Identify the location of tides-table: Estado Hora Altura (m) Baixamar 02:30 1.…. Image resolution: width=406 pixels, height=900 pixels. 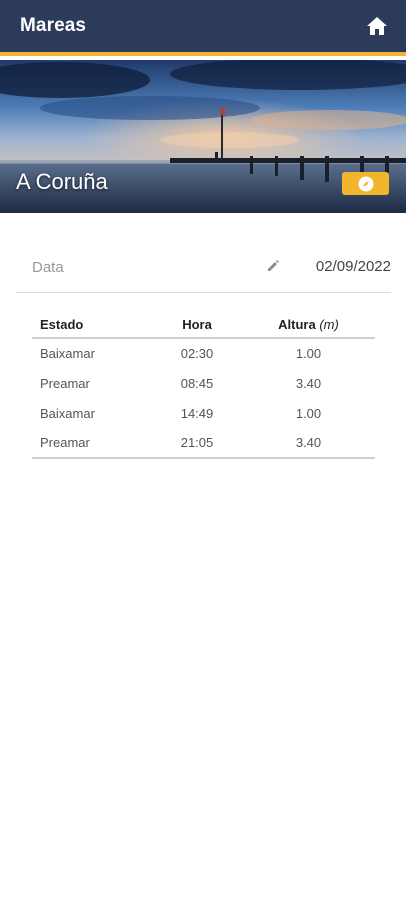
(203, 385).